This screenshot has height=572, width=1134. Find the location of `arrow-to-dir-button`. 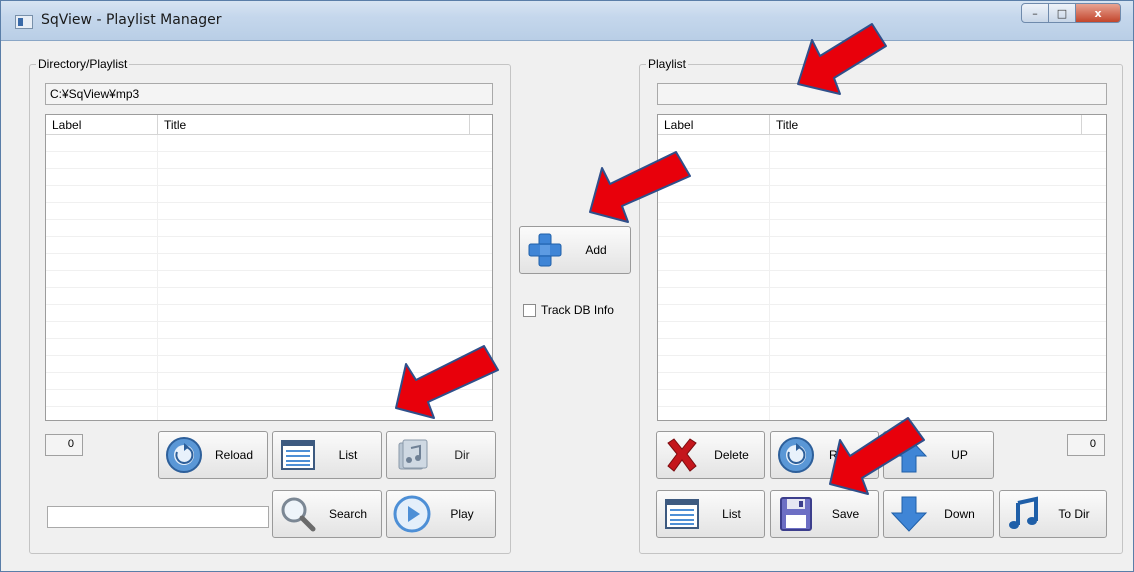

arrow-to-dir-button is located at coordinates (447, 382).